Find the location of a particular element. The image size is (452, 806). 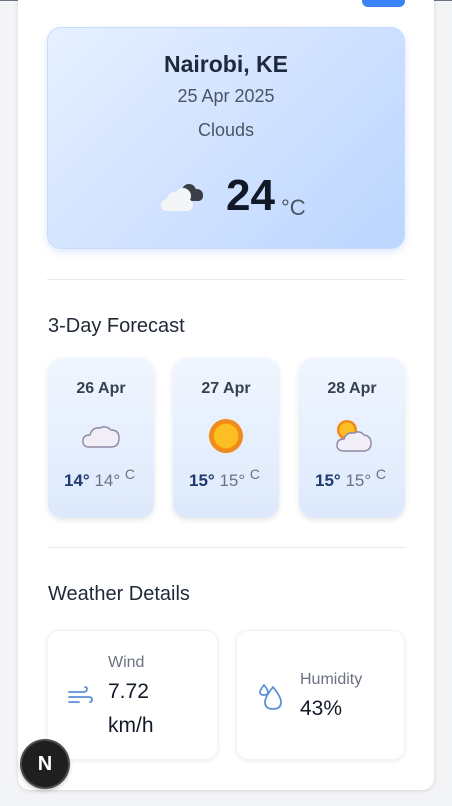

current-condition: Clouds is located at coordinates (226, 130).